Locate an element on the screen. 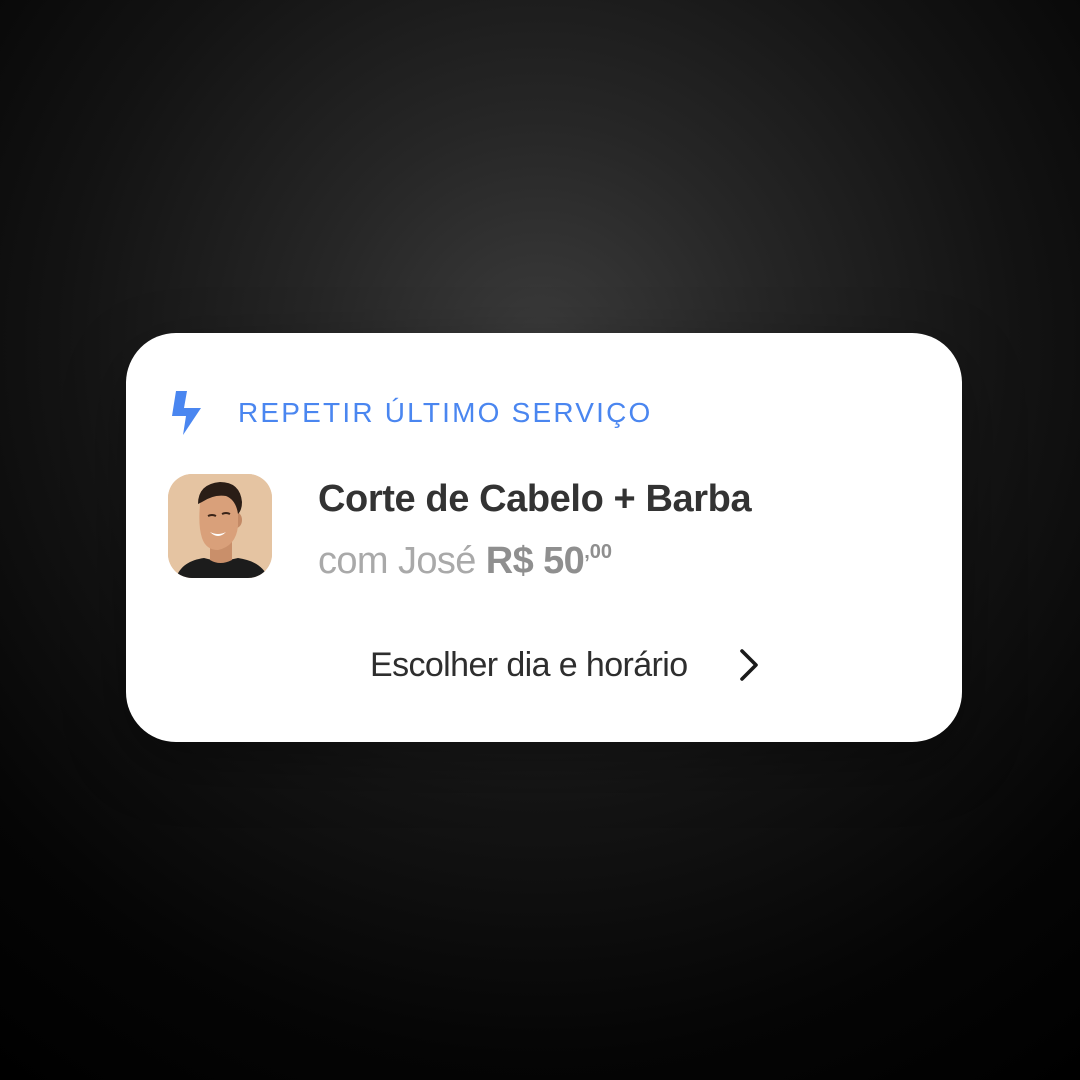 The height and width of the screenshot is (1080, 1080). lightning-bolt-icon is located at coordinates (186, 413).